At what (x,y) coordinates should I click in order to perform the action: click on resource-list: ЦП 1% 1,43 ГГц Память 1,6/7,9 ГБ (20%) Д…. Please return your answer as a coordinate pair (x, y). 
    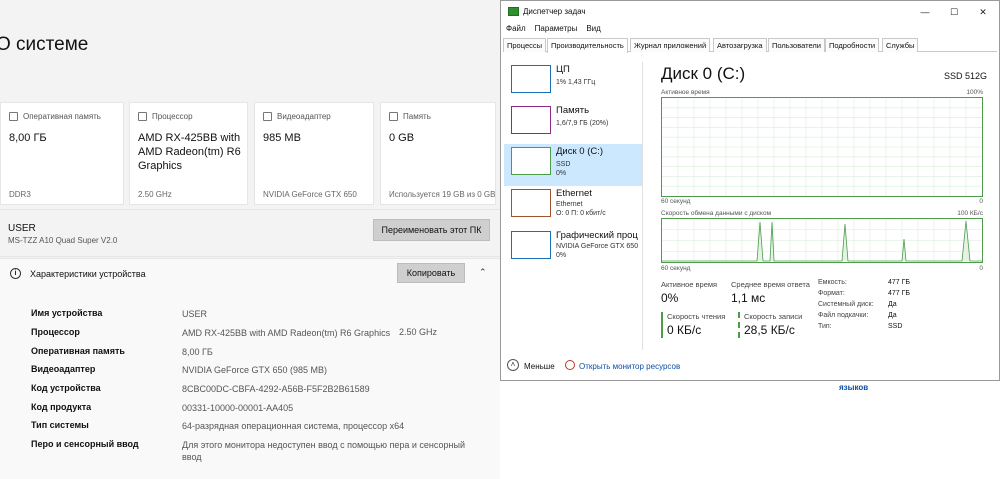
    Looking at the image, I should click on (573, 206).